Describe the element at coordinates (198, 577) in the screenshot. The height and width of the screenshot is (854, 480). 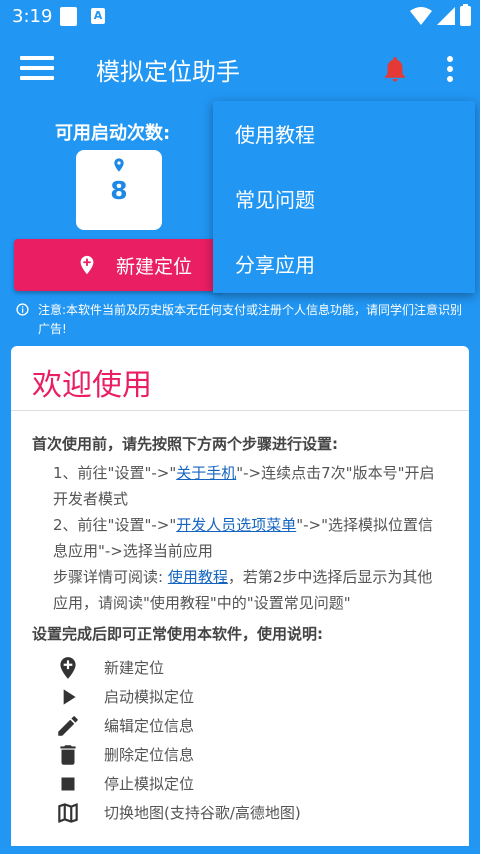
I see `tutorial-link: 使用教程` at that location.